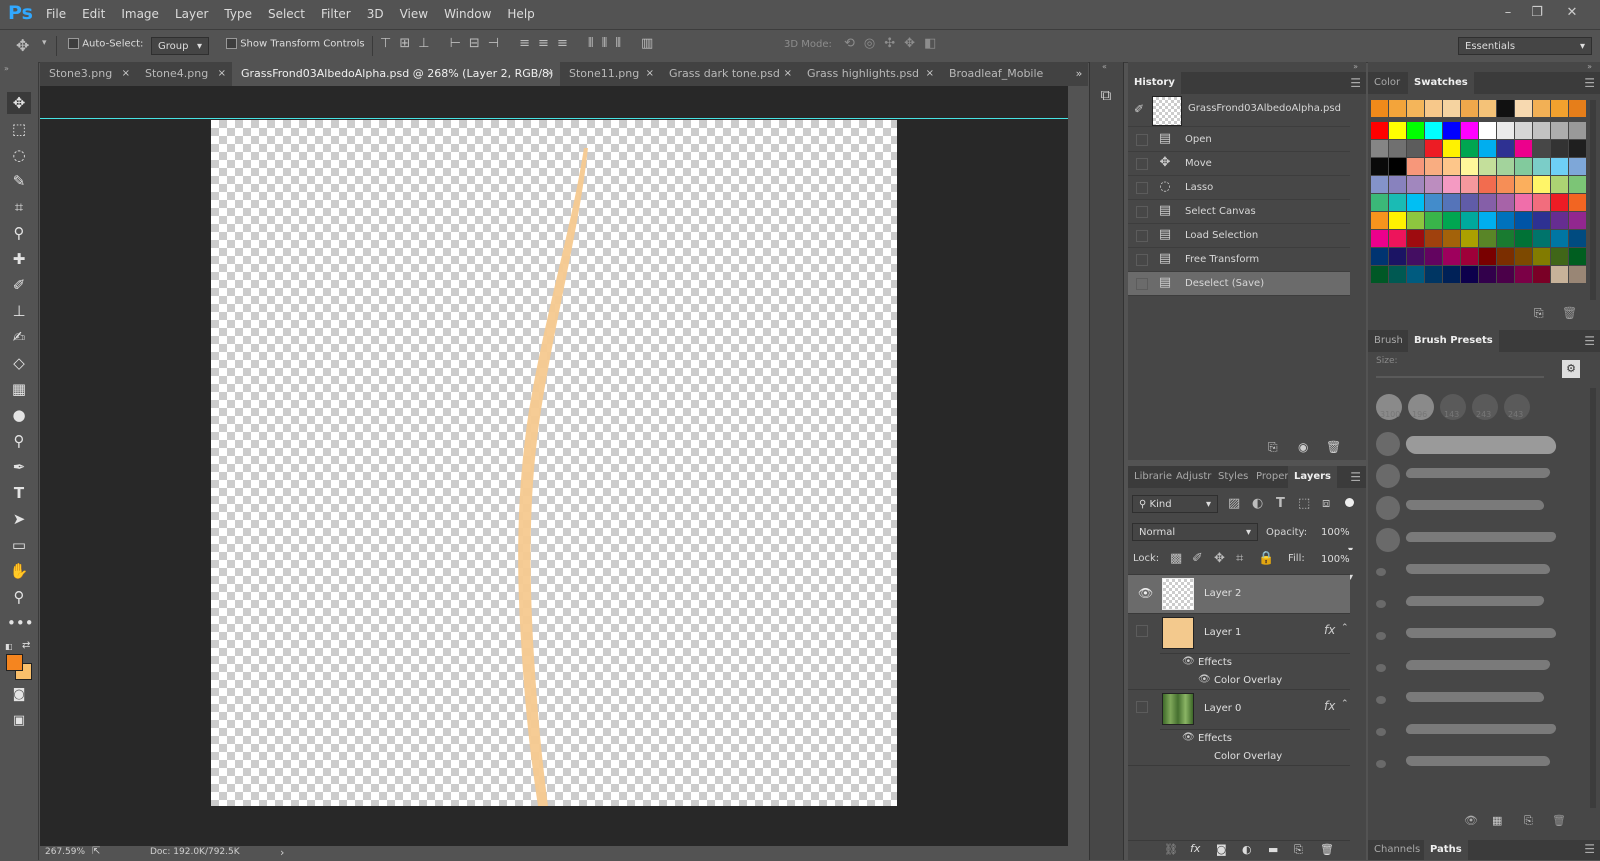 The image size is (1600, 861). Describe the element at coordinates (19, 467) in the screenshot. I see `pen-tool-icon: ✒` at that location.